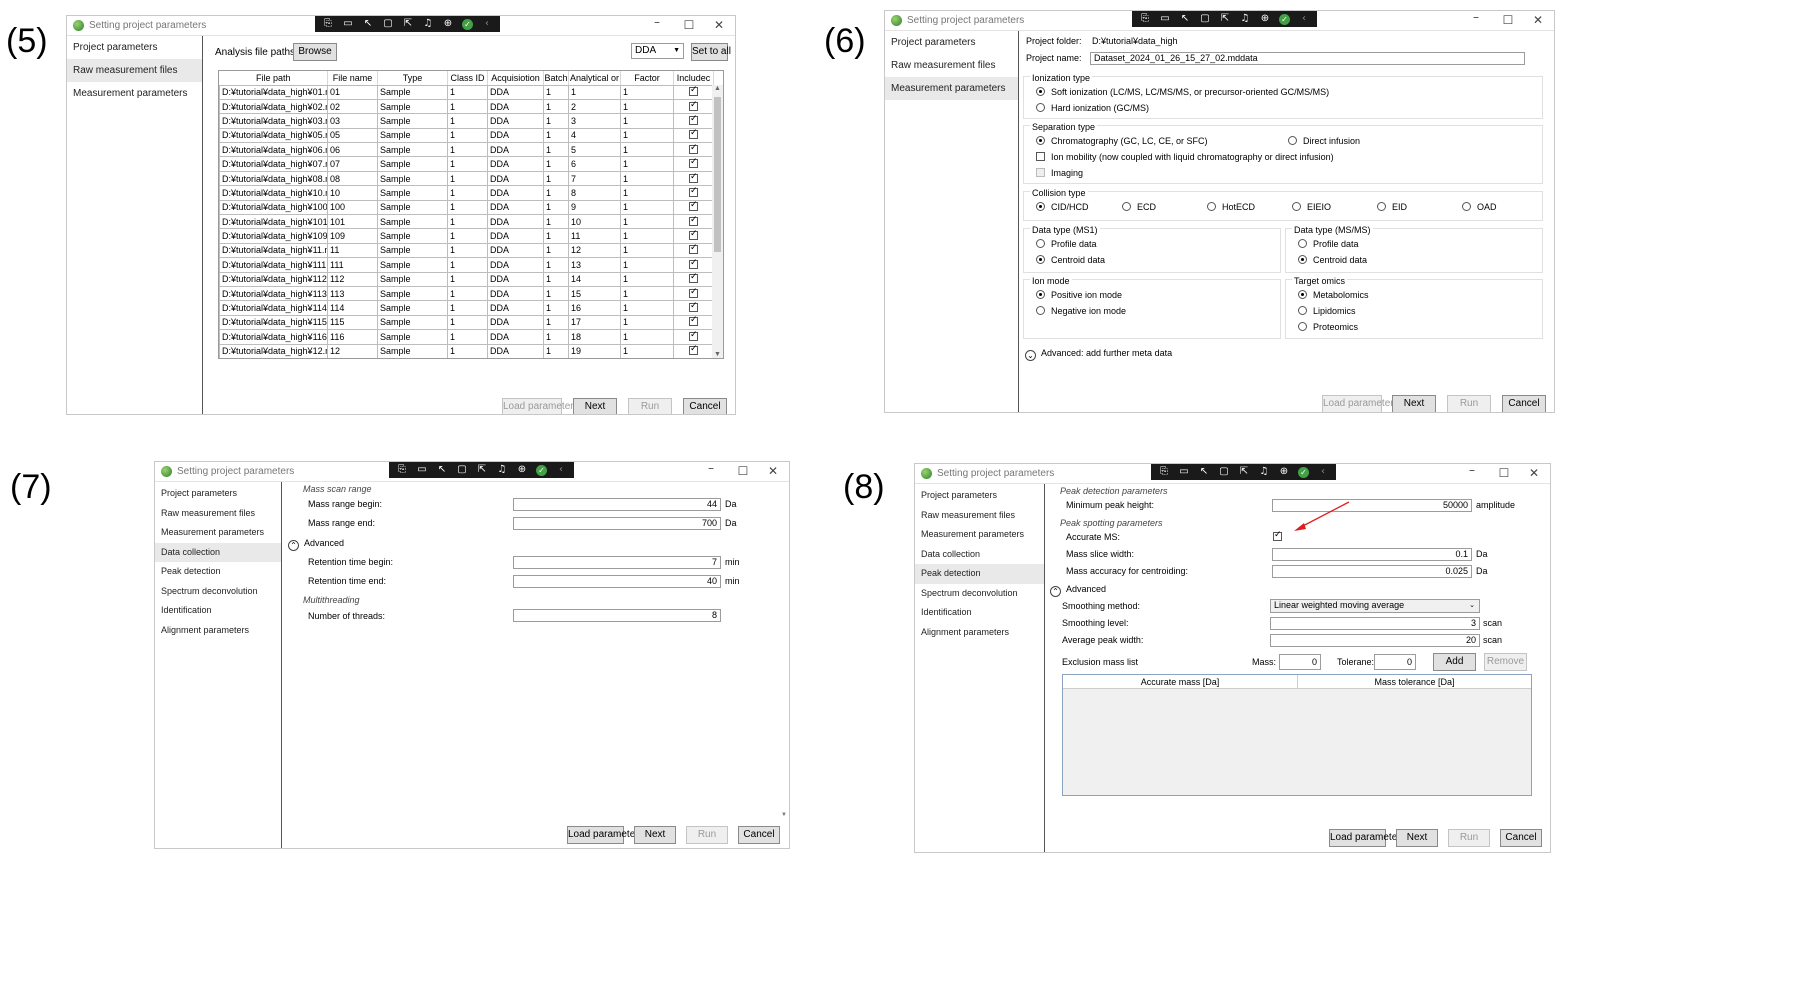  What do you see at coordinates (448, 24) in the screenshot?
I see `accessibility-icon: ⊕` at bounding box center [448, 24].